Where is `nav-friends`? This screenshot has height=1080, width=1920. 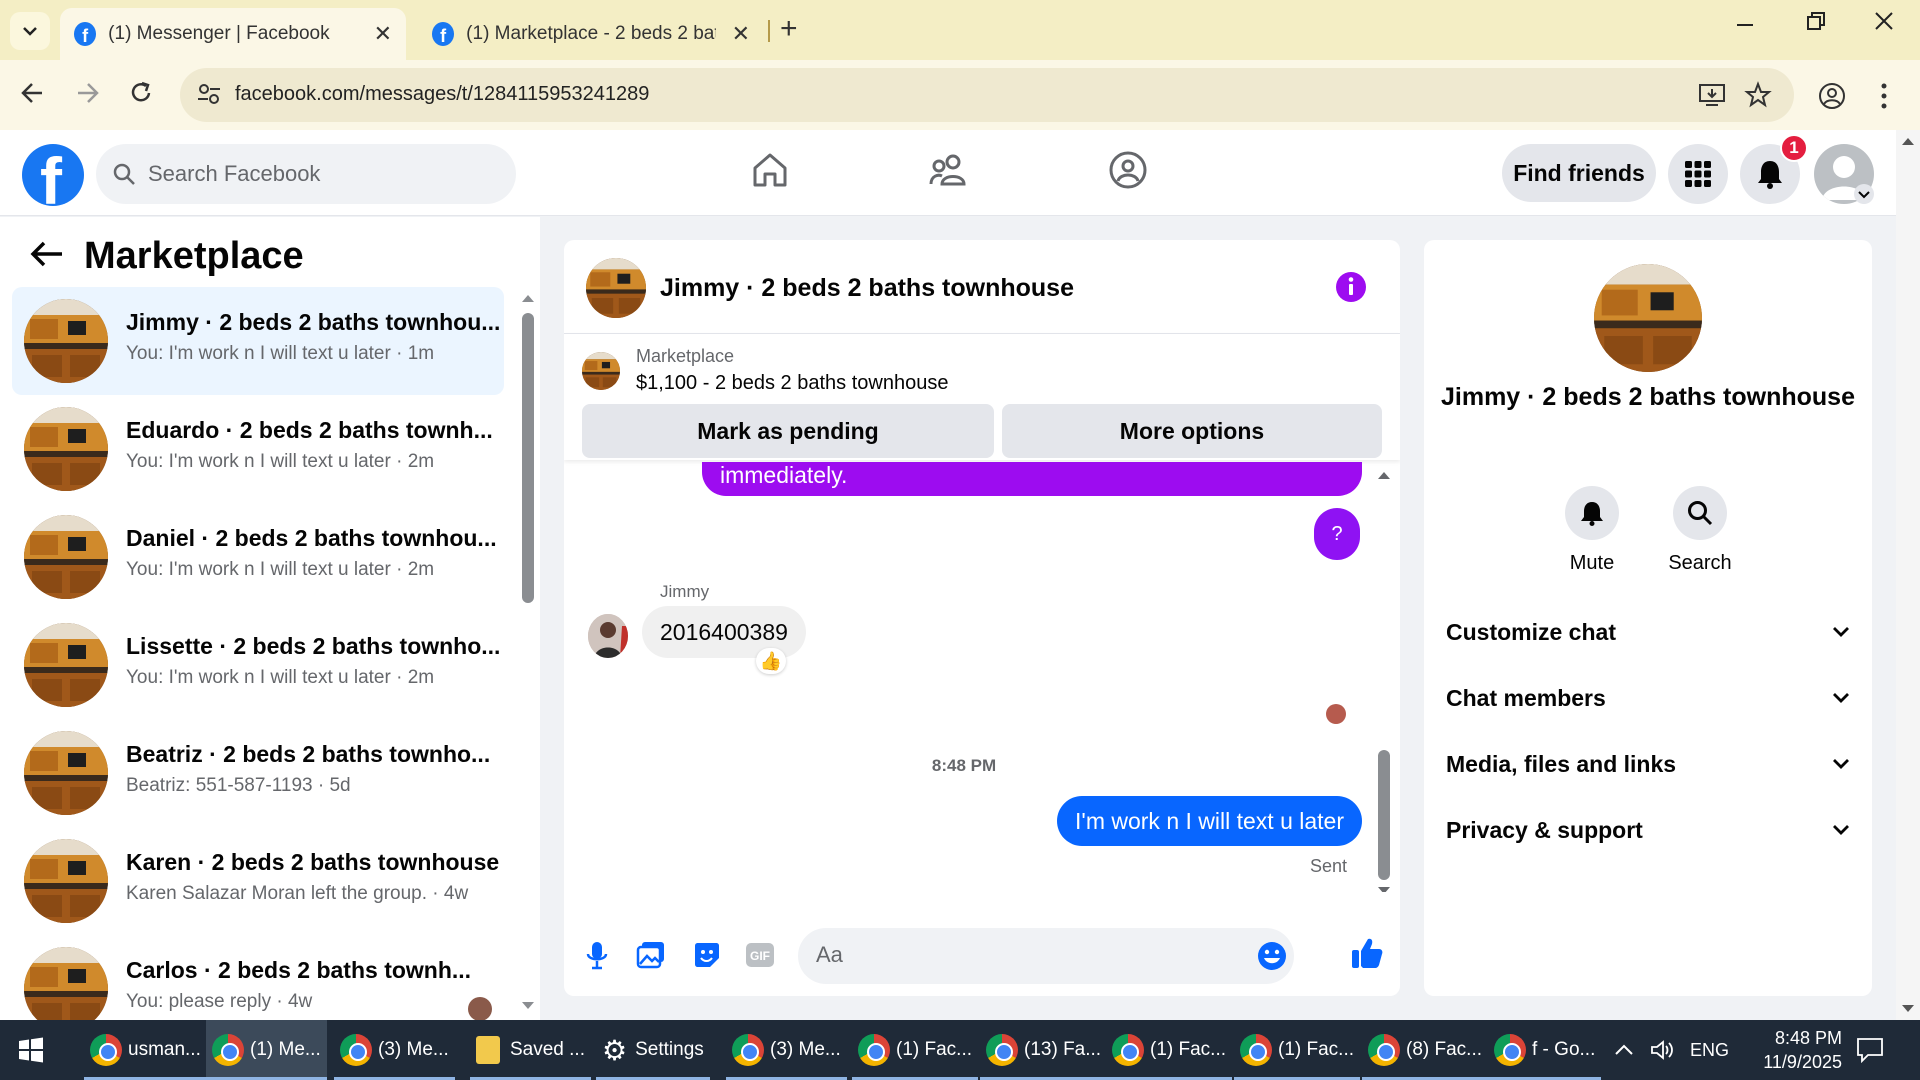
nav-friends is located at coordinates (948, 172).